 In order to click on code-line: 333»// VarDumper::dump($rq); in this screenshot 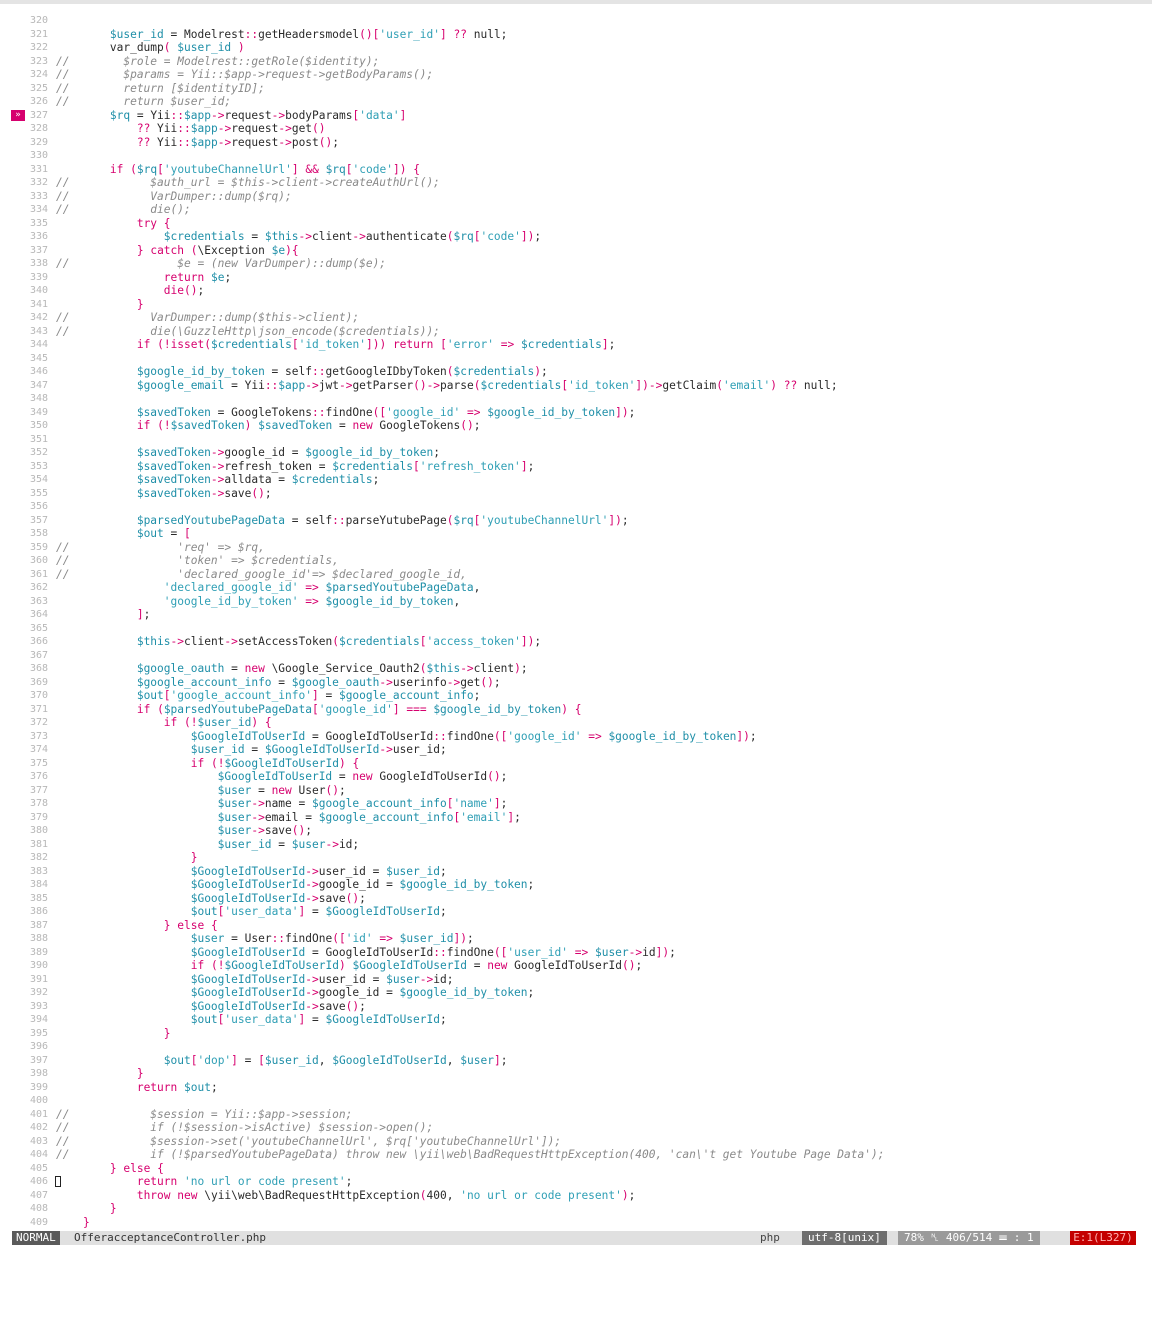, I will do `click(576, 197)`.